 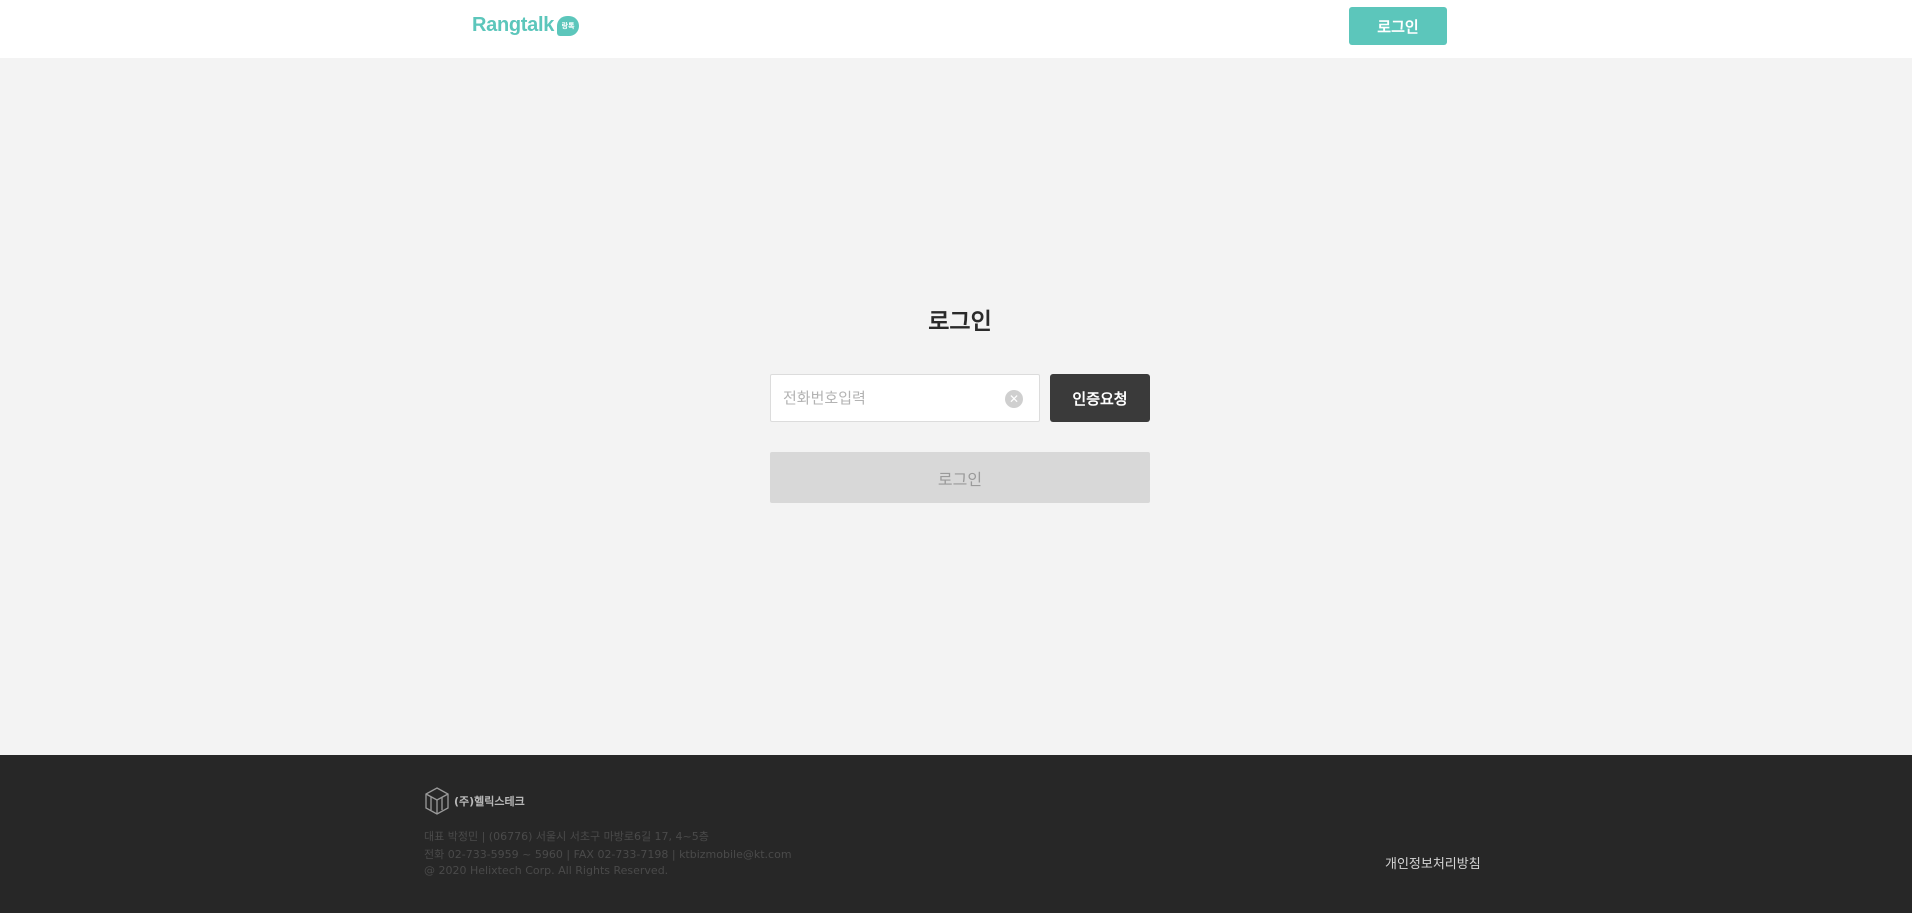 I want to click on logo-badge-icon: 랑톡, so click(x=568, y=25).